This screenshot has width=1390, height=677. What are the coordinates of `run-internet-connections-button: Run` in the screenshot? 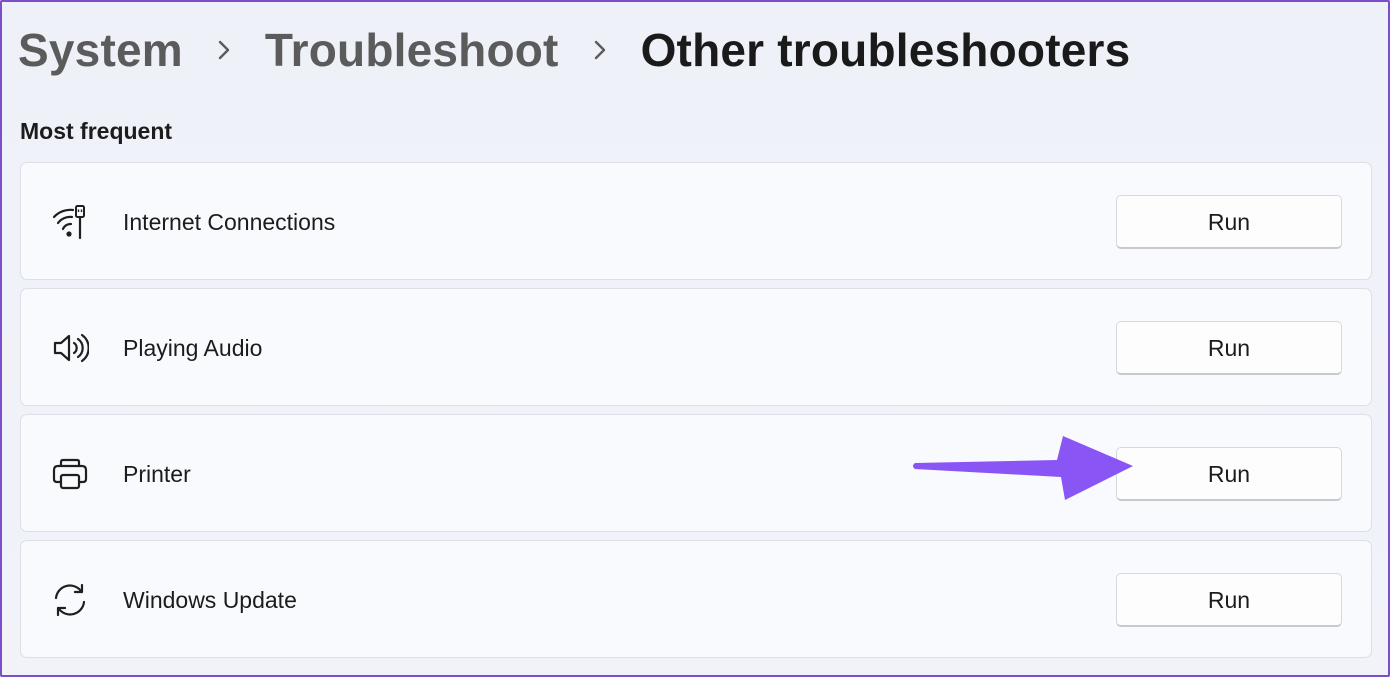 It's located at (1229, 222).